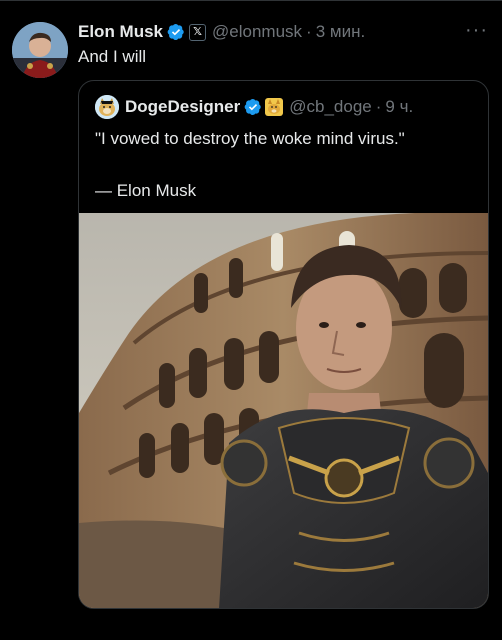 The image size is (502, 640). Describe the element at coordinates (399, 107) in the screenshot. I see `quoted-tweet-timestamp: 9 ч.` at that location.